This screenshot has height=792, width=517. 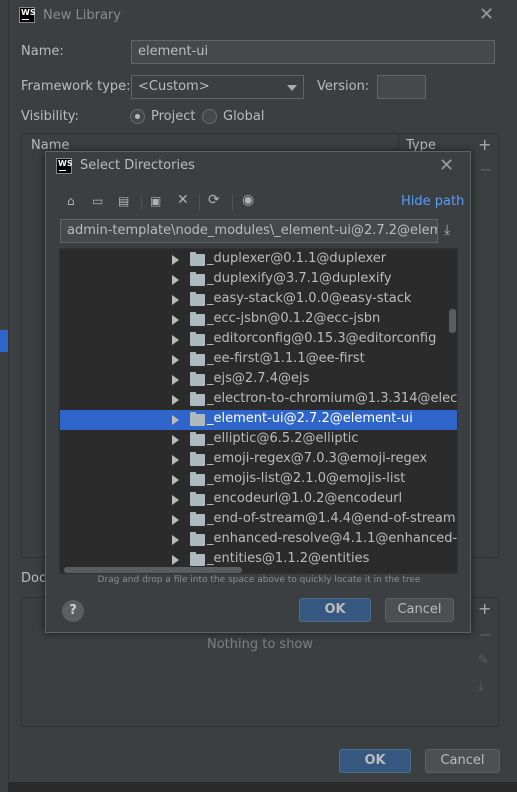 I want to click on tree-row: _ecc-jsbn@0.1.2@ecc-jsbn, so click(x=258, y=320).